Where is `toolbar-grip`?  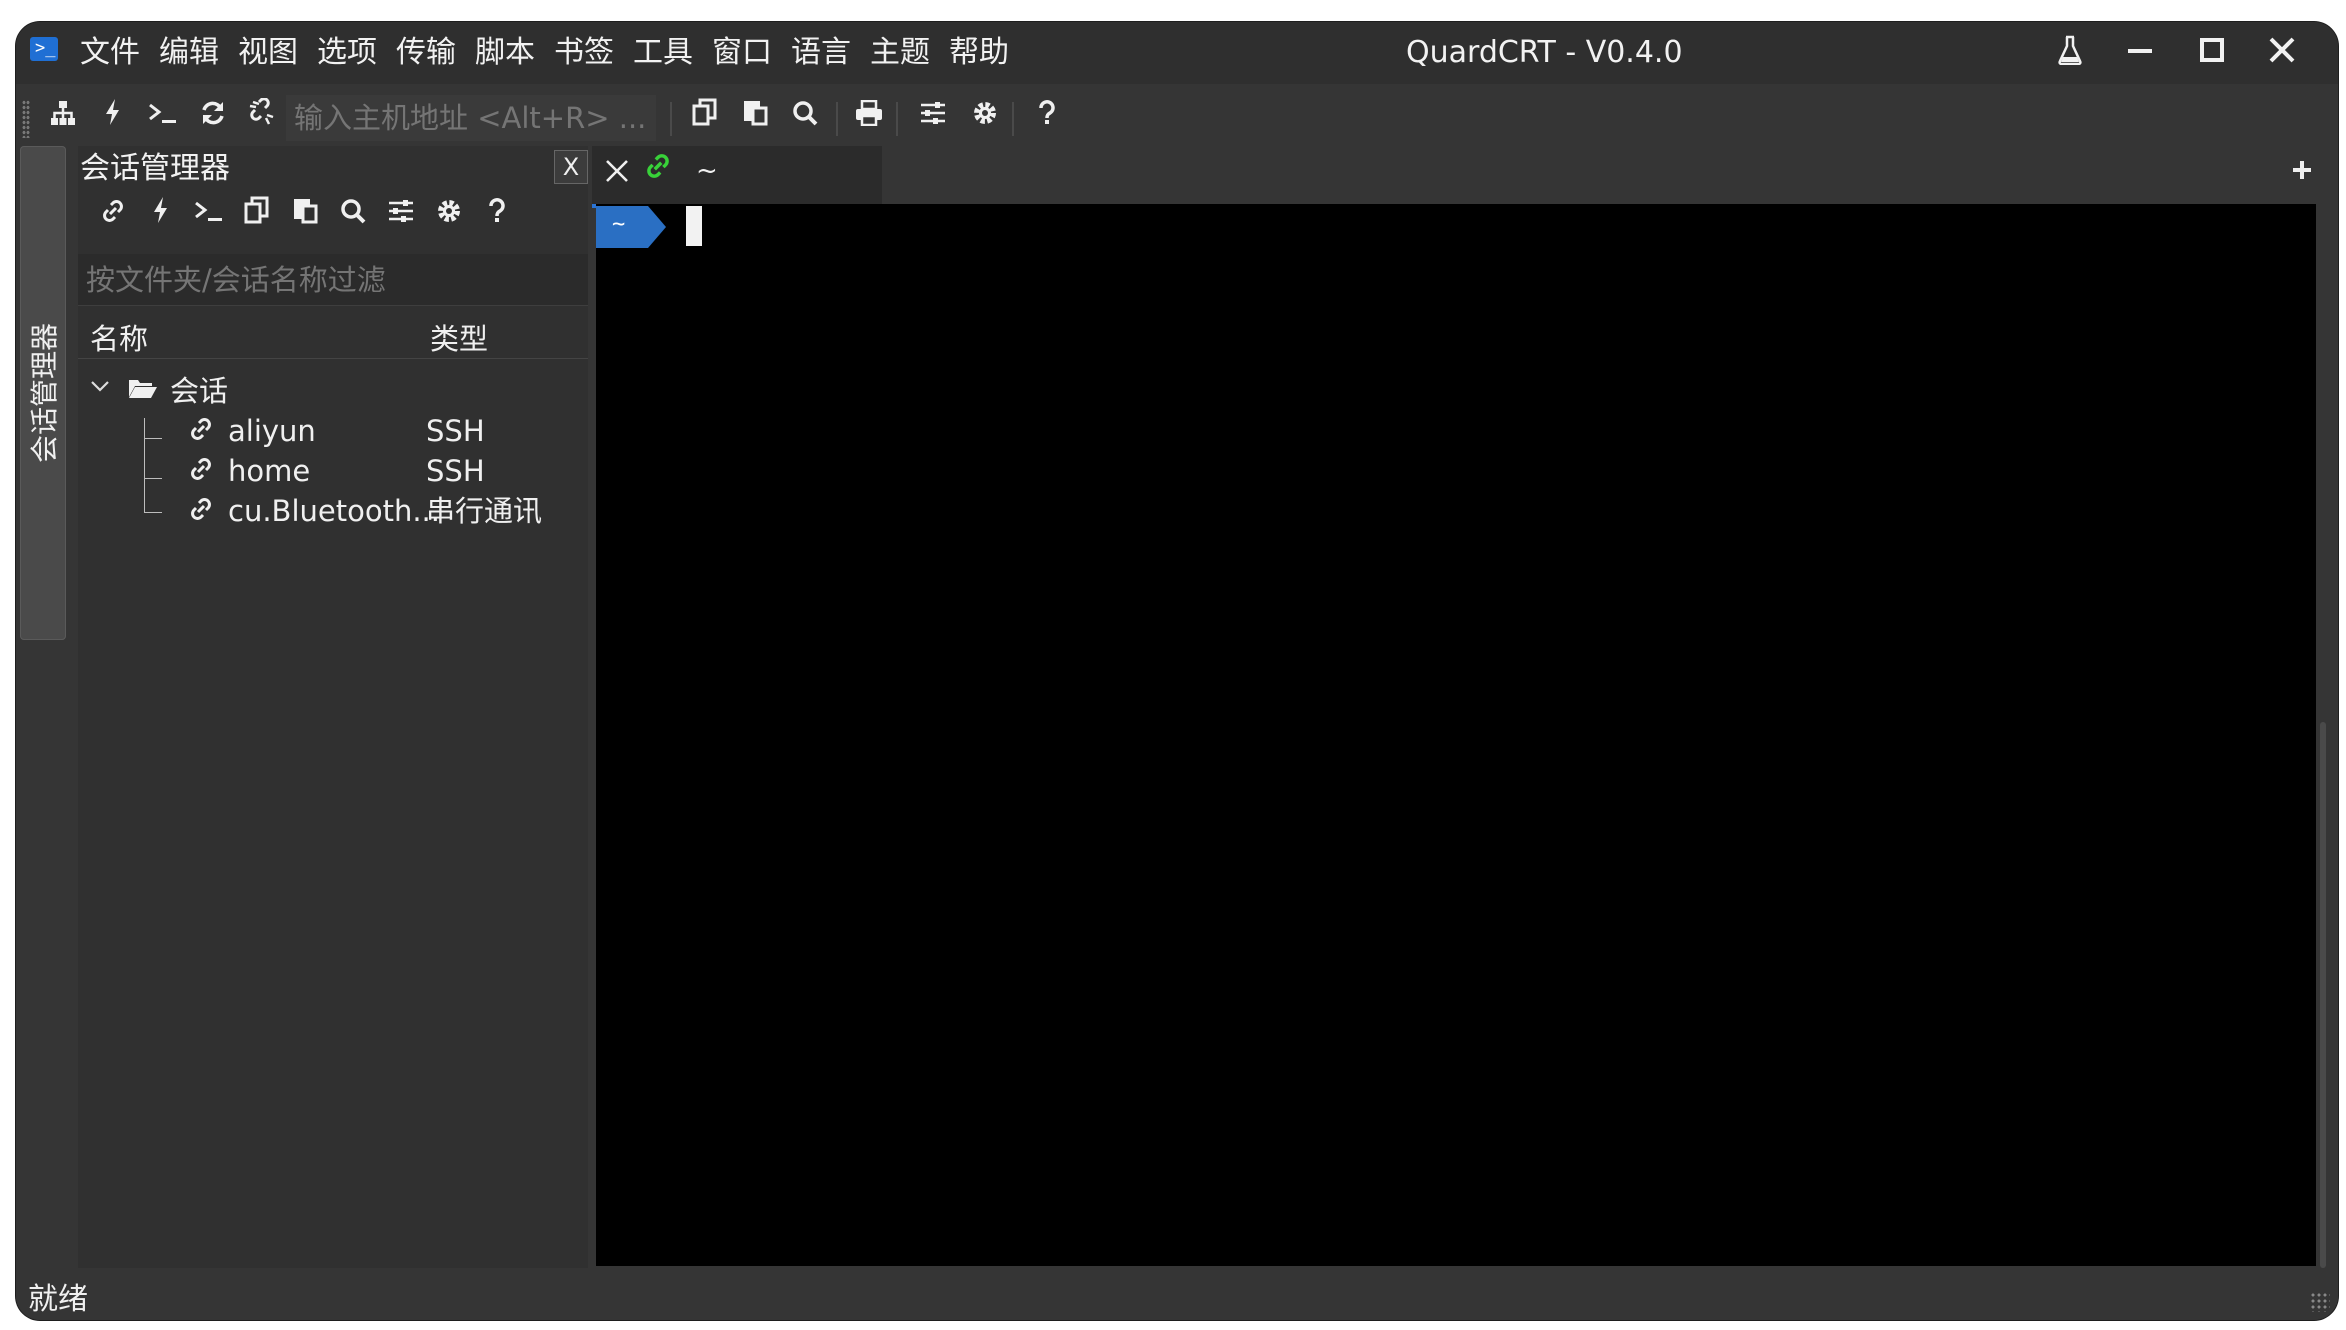
toolbar-grip is located at coordinates (26, 119).